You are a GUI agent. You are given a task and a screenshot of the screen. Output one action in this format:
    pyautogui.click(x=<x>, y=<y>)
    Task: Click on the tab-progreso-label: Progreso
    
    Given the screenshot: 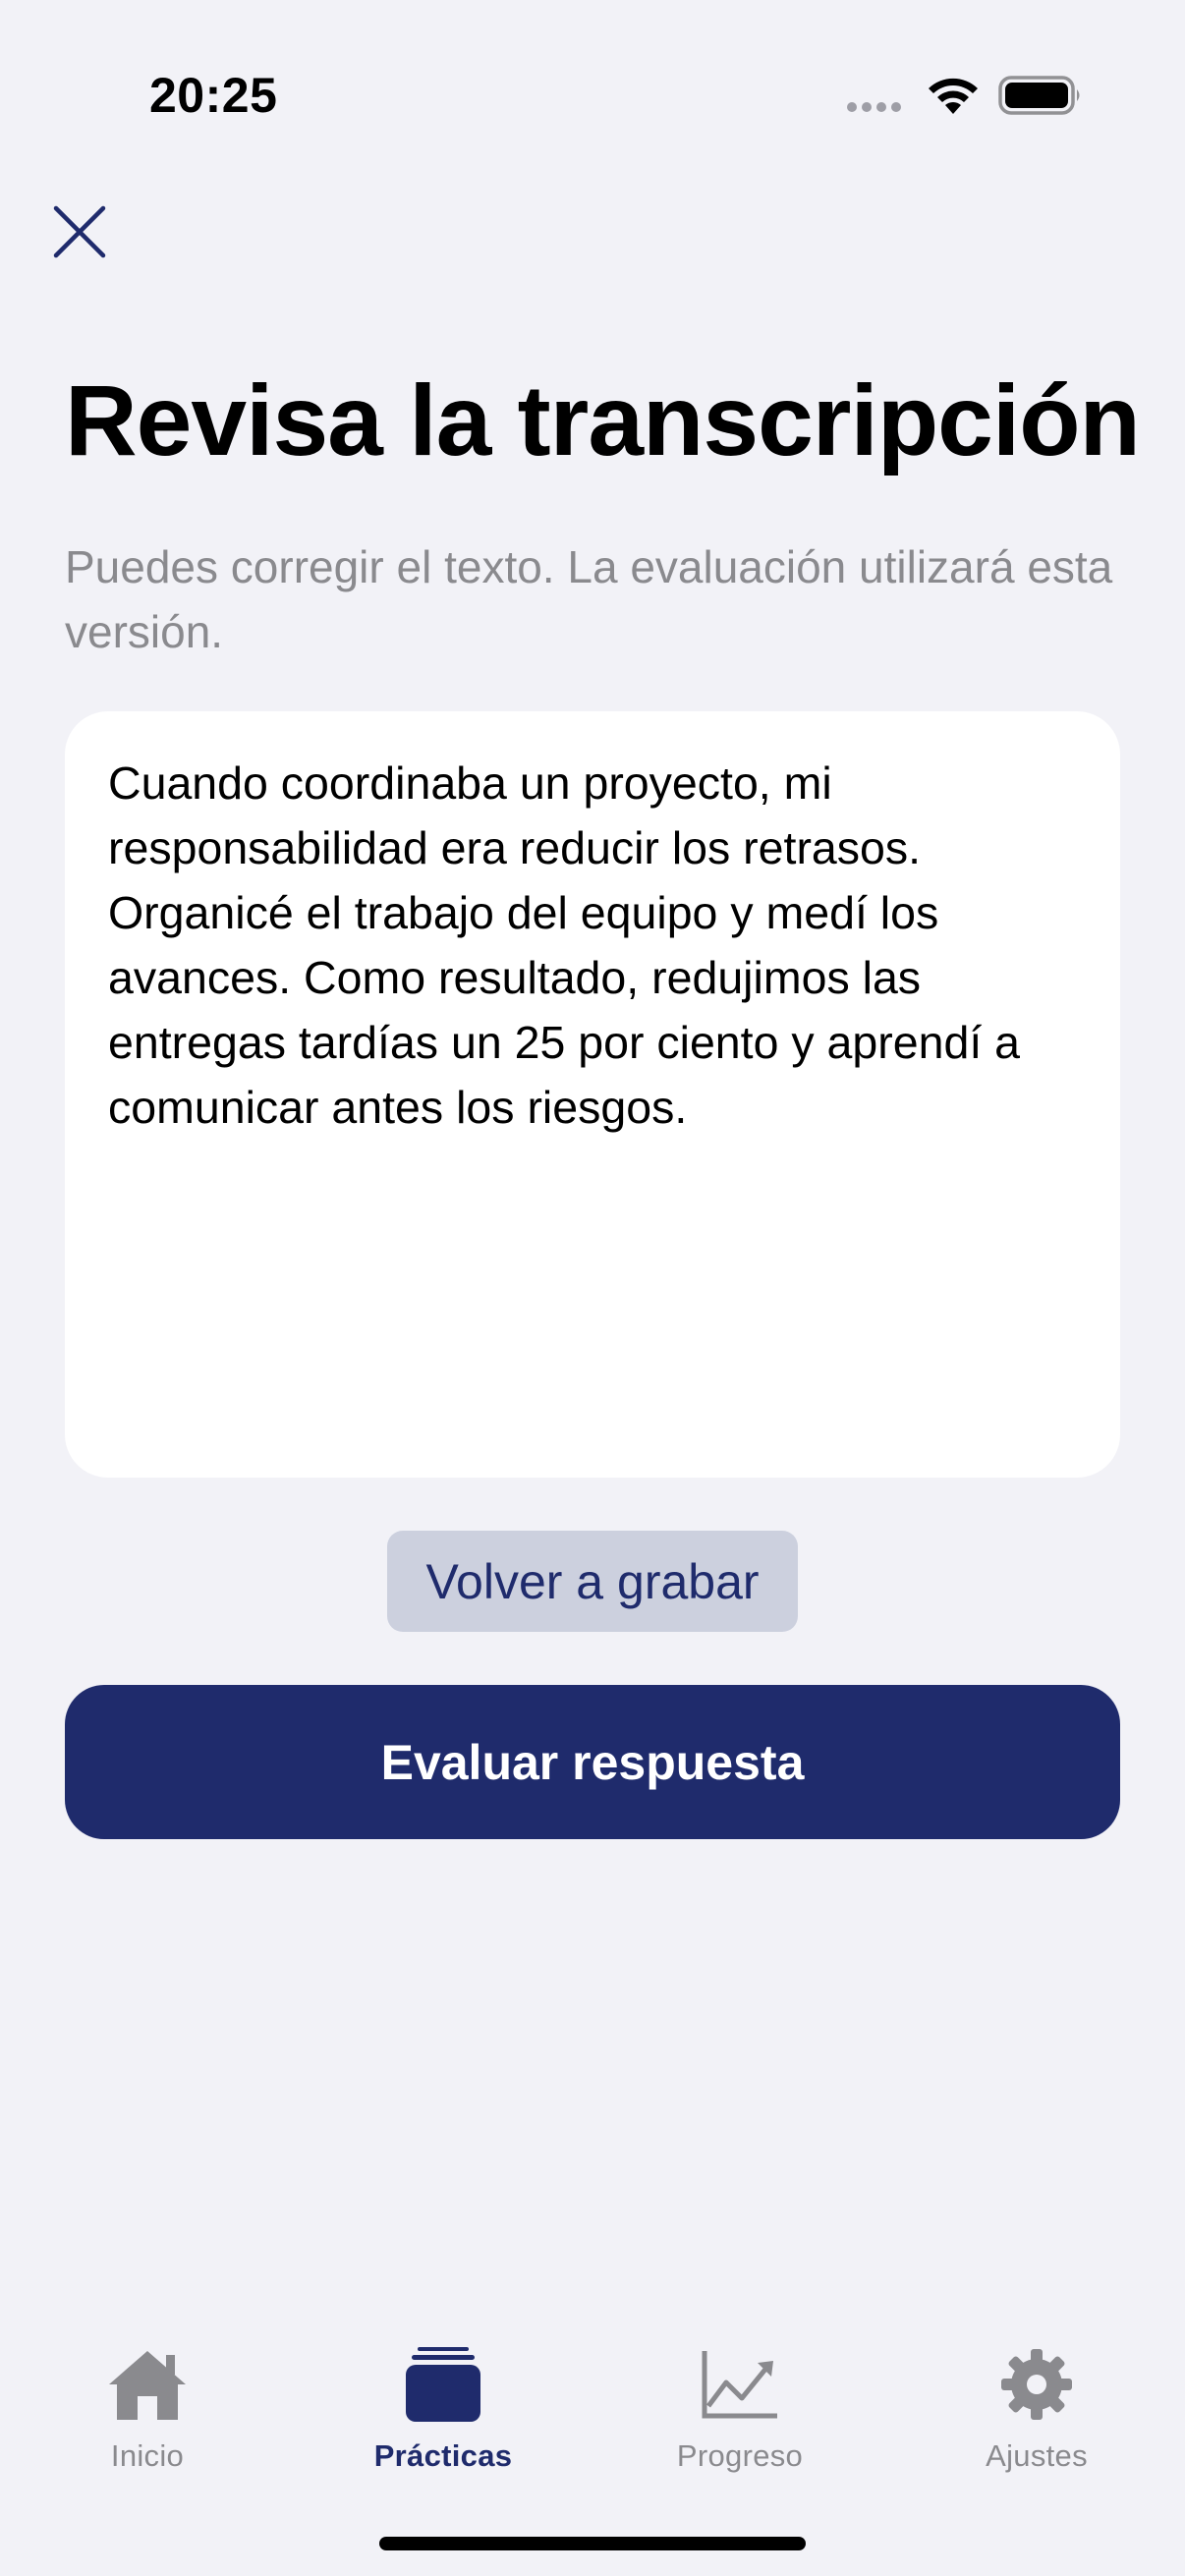 What is the action you would take?
    pyautogui.click(x=740, y=2455)
    